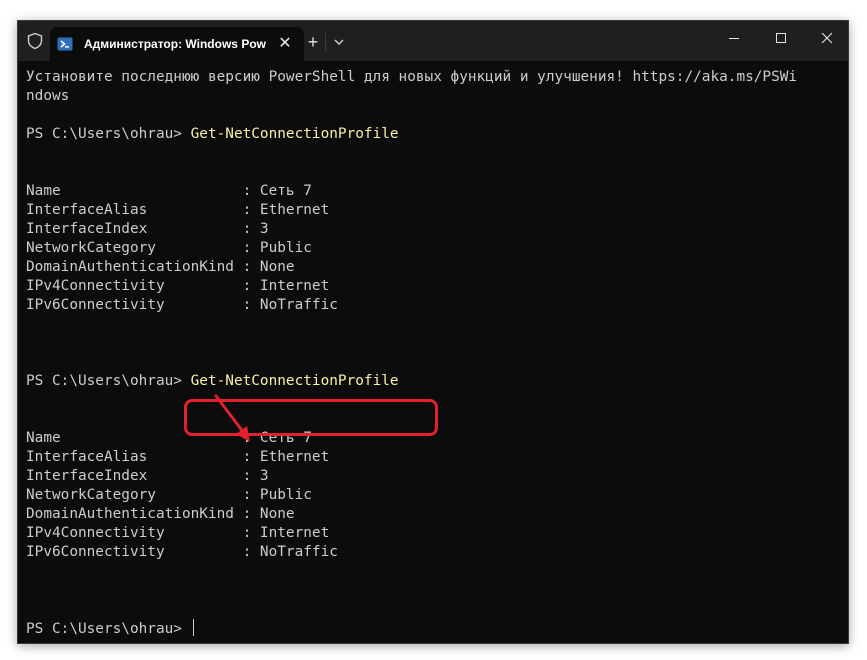 The width and height of the screenshot is (867, 660). I want to click on output-line: Name : Сеть 7, so click(169, 191).